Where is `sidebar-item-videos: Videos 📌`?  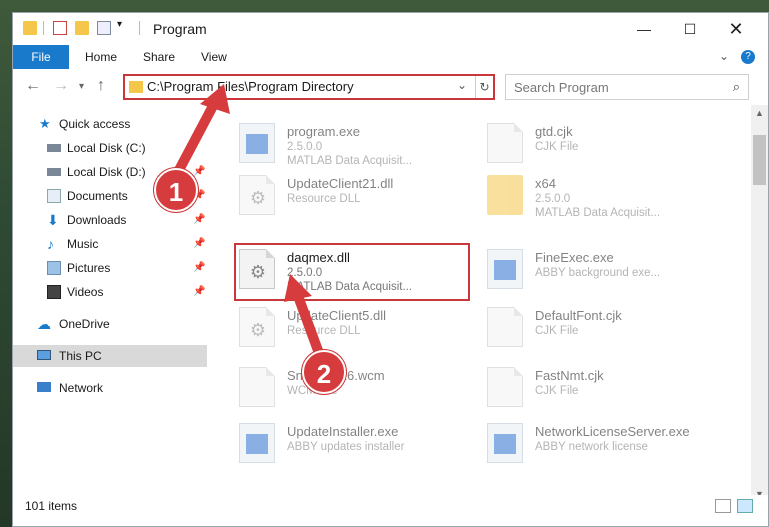 sidebar-item-videos: Videos 📌 is located at coordinates (110, 292).